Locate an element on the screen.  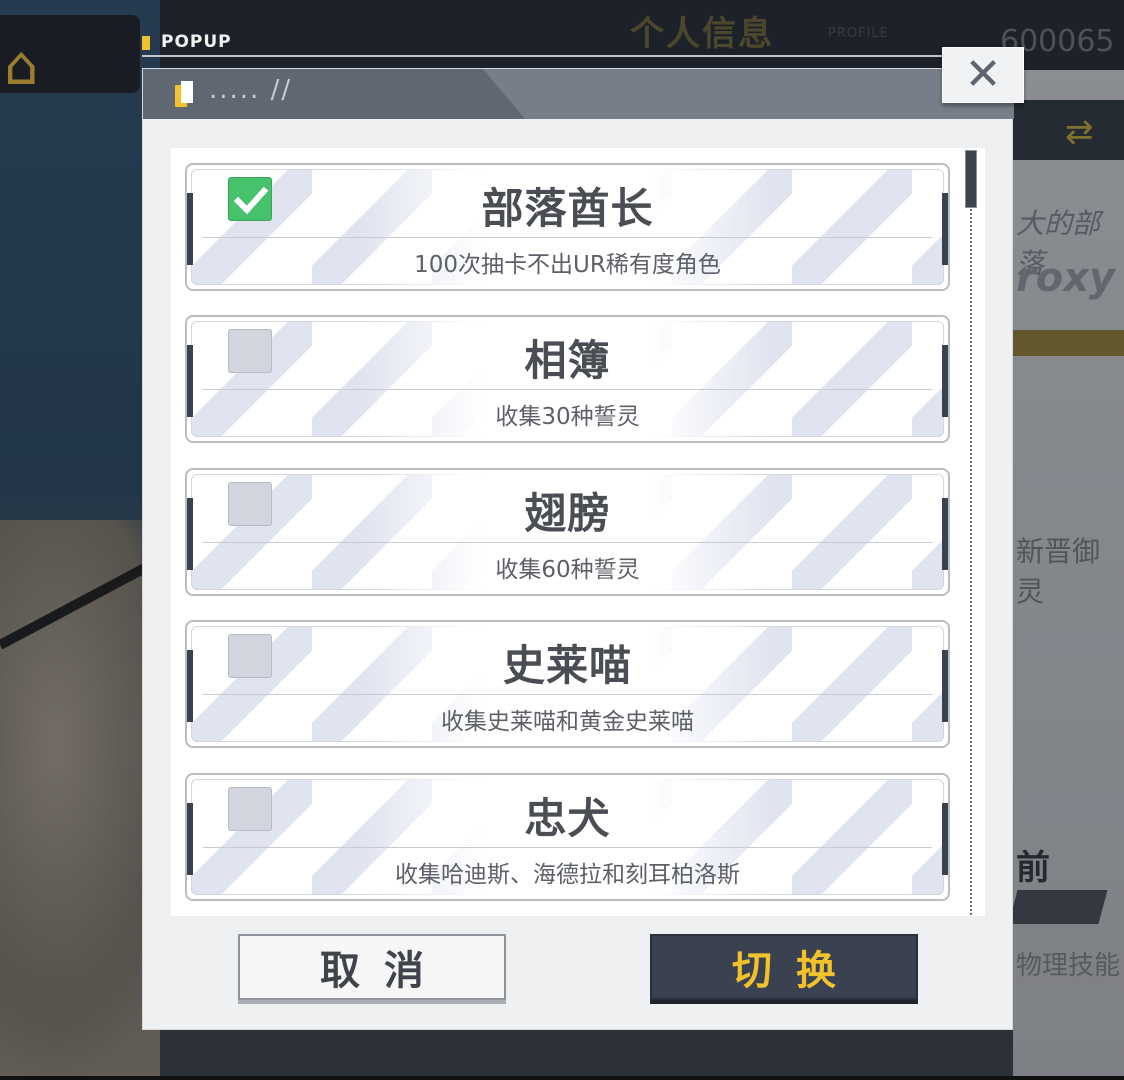
title-name: 部落酋长 is located at coordinates (567, 208).